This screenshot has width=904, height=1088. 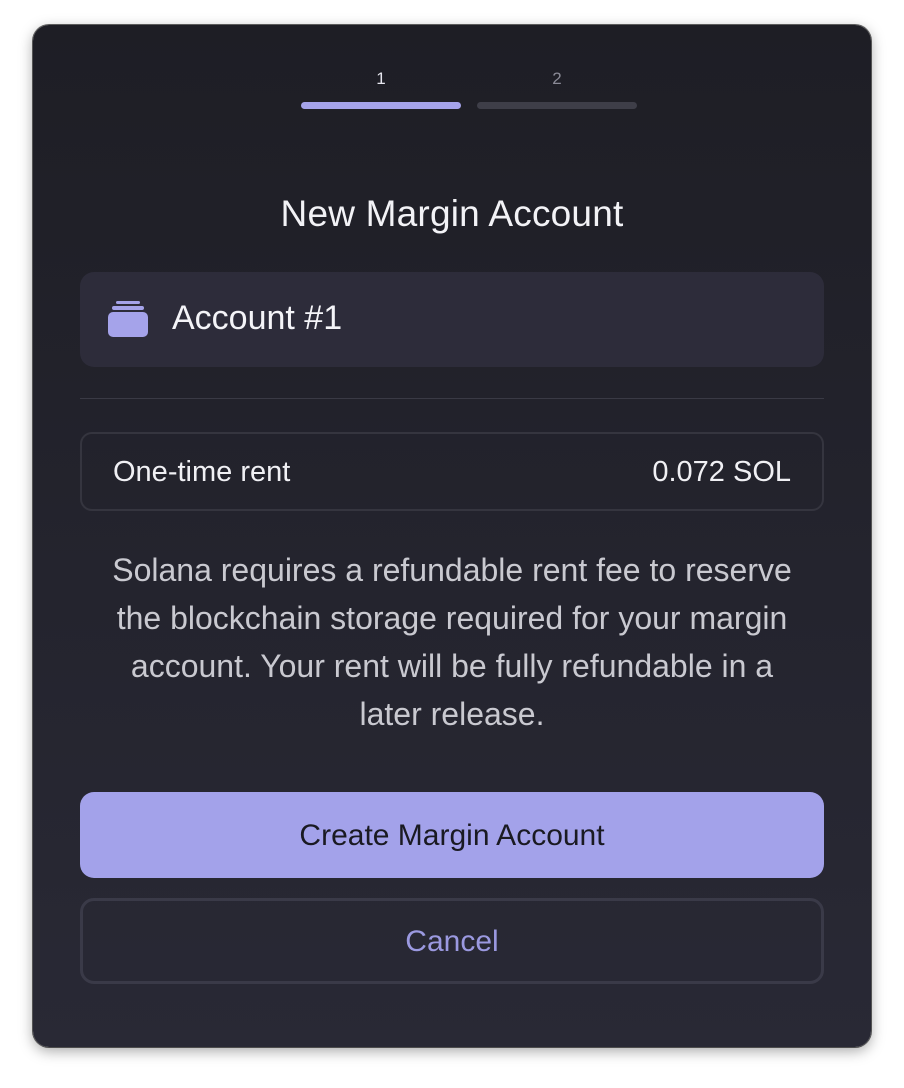 What do you see at coordinates (202, 472) in the screenshot?
I see `rent-label: One-time rent` at bounding box center [202, 472].